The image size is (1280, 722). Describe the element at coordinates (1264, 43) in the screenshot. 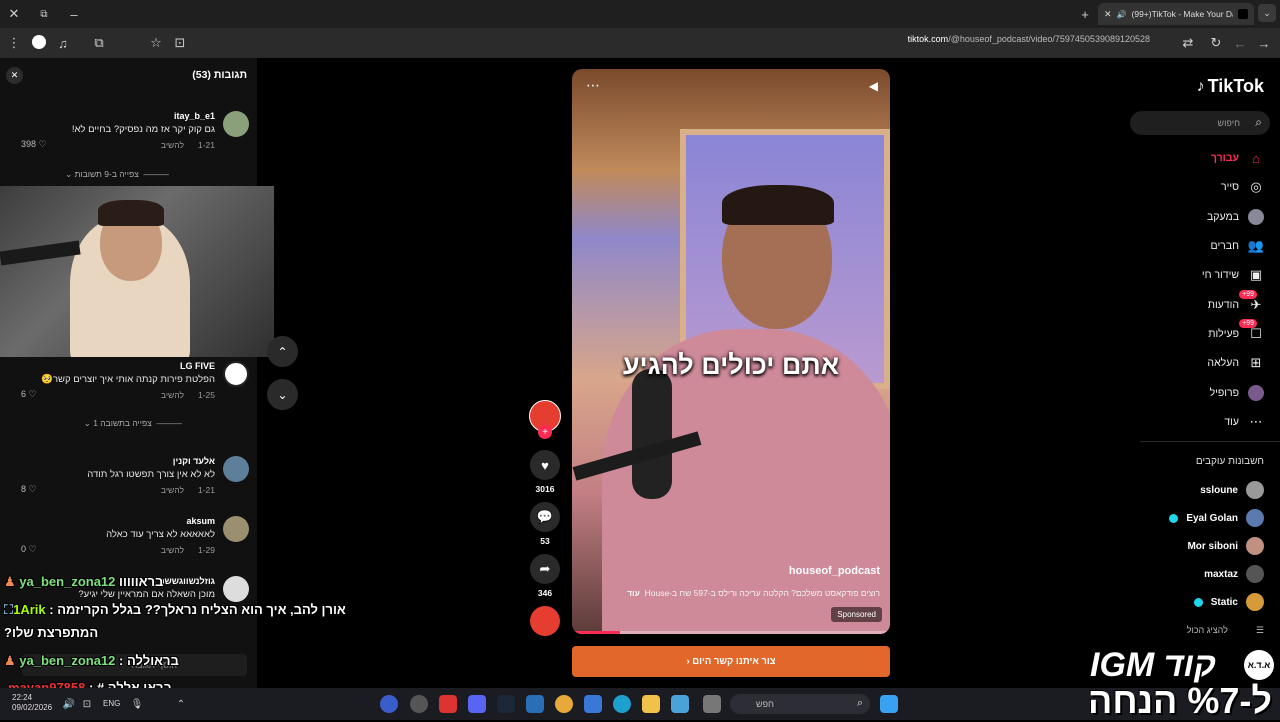

I see `back-icon: →` at that location.